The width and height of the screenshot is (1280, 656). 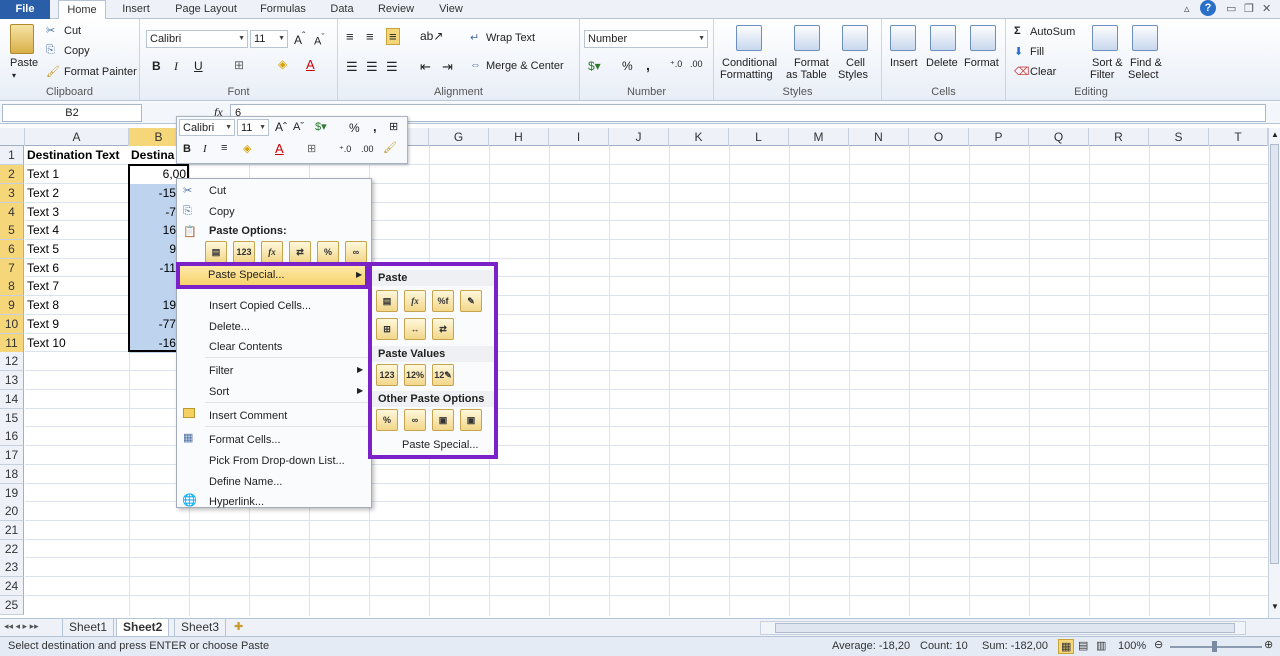 What do you see at coordinates (12, 511) in the screenshot?
I see `row-header: 20` at bounding box center [12, 511].